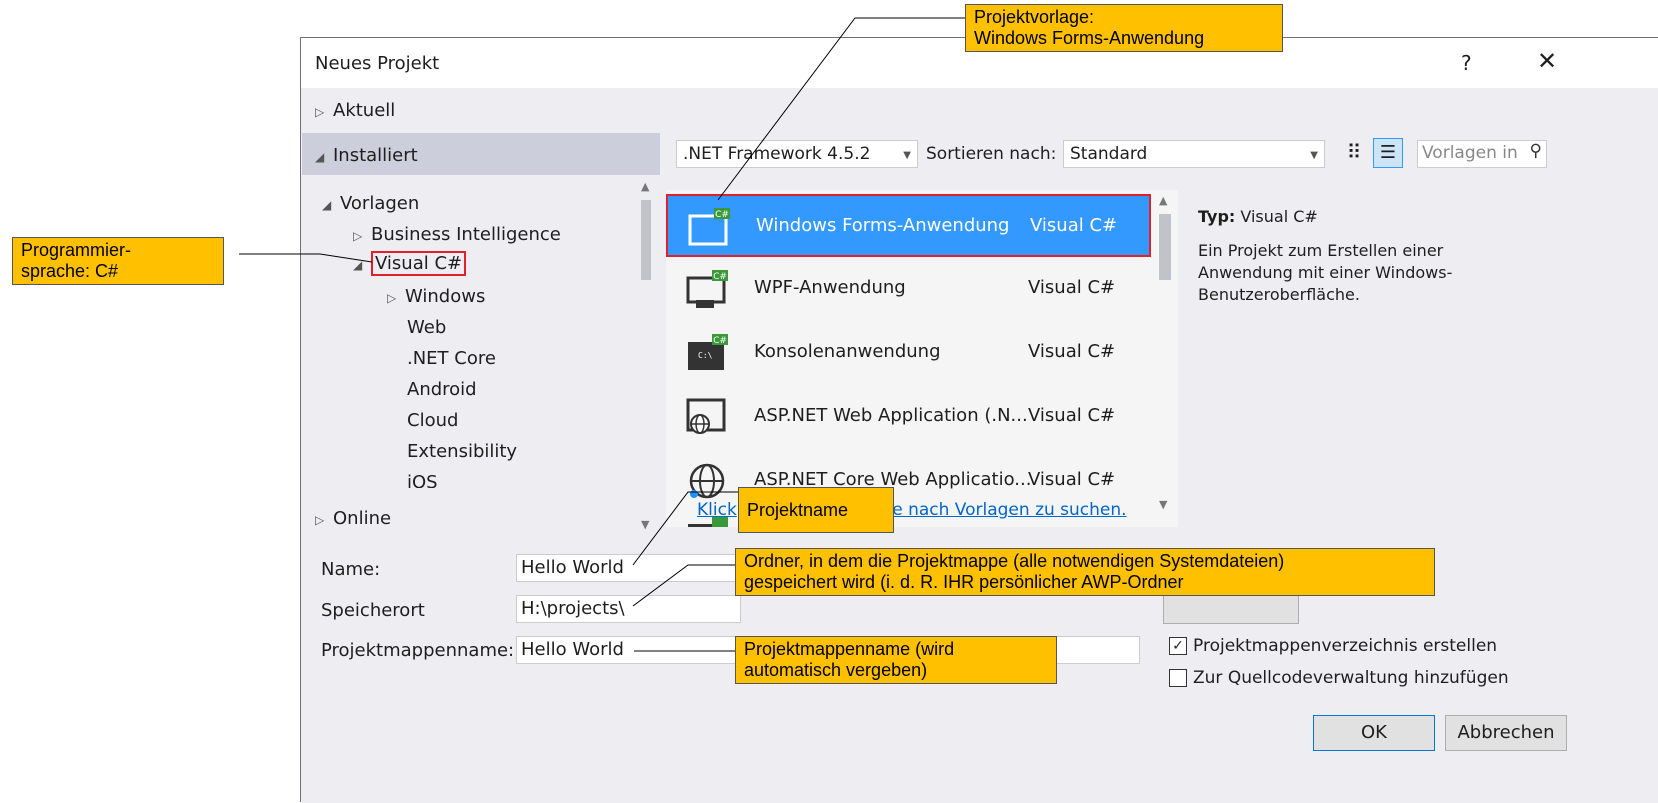  What do you see at coordinates (999, 510) in the screenshot?
I see `online-search-link-end: line nach Vorlagen zu suchen.` at bounding box center [999, 510].